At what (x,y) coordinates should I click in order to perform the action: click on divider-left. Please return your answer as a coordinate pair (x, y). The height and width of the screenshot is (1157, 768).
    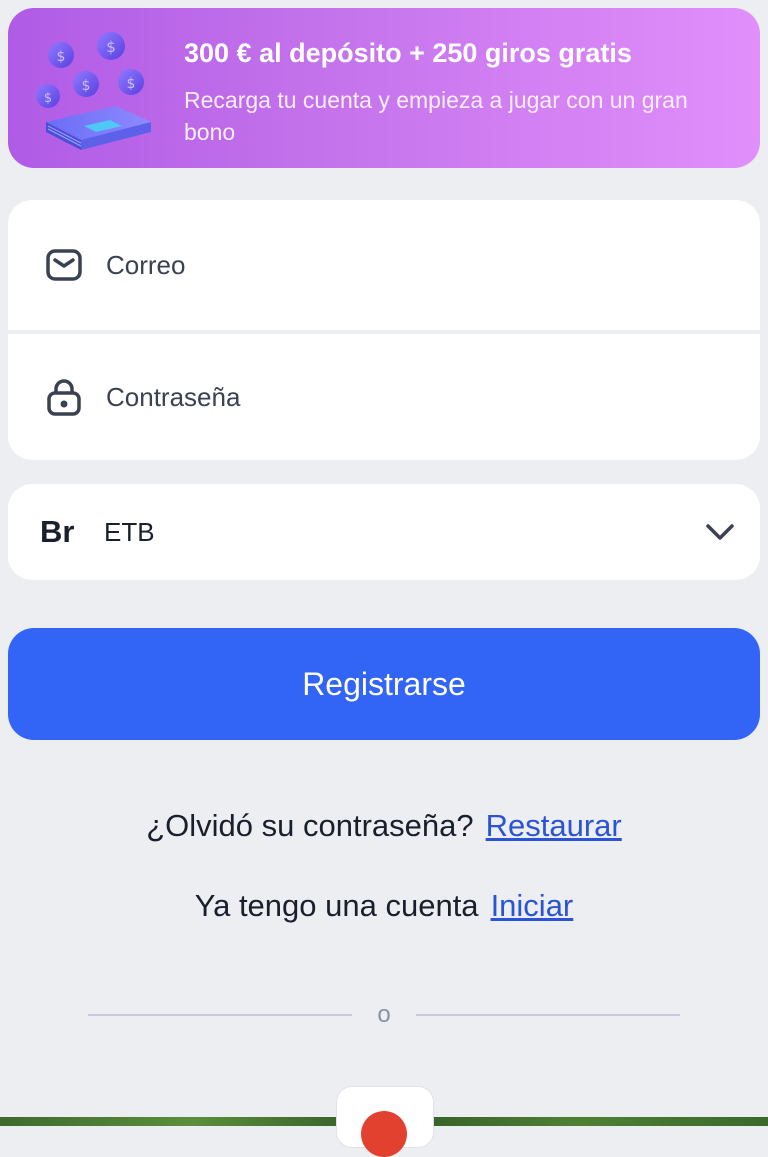
    Looking at the image, I should click on (220, 1015).